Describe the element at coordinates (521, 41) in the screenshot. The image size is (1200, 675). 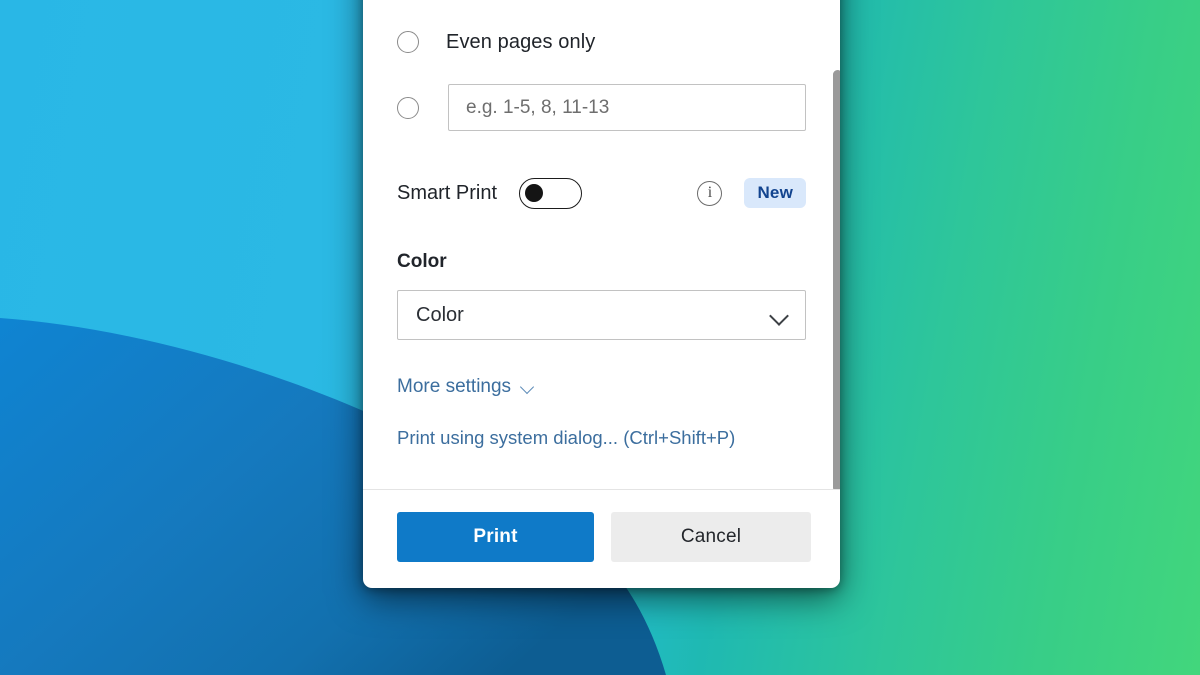
I see `radio-even-pages-label: Even pages only` at that location.